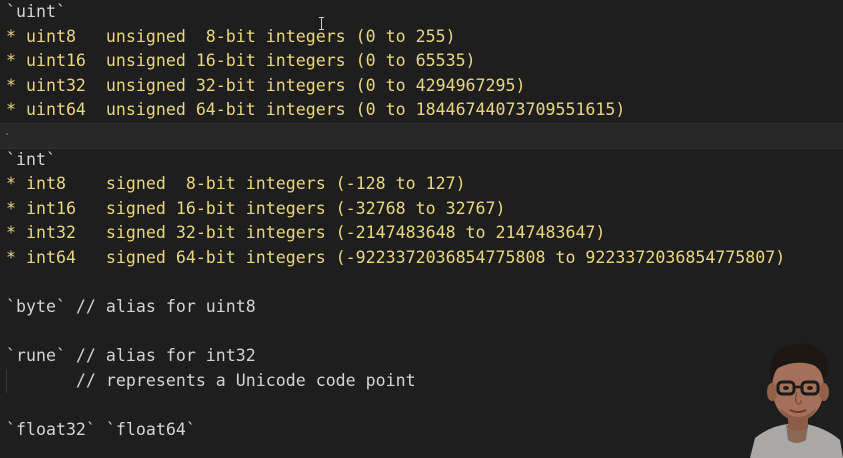 The width and height of the screenshot is (843, 458). I want to click on code-line-uint-heading: `uint`, so click(36, 12).